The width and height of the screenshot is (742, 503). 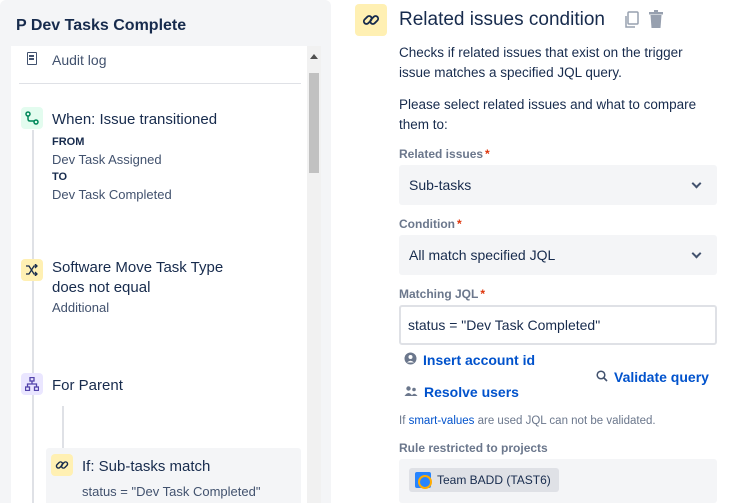 What do you see at coordinates (32, 58) in the screenshot?
I see `document-icon` at bounding box center [32, 58].